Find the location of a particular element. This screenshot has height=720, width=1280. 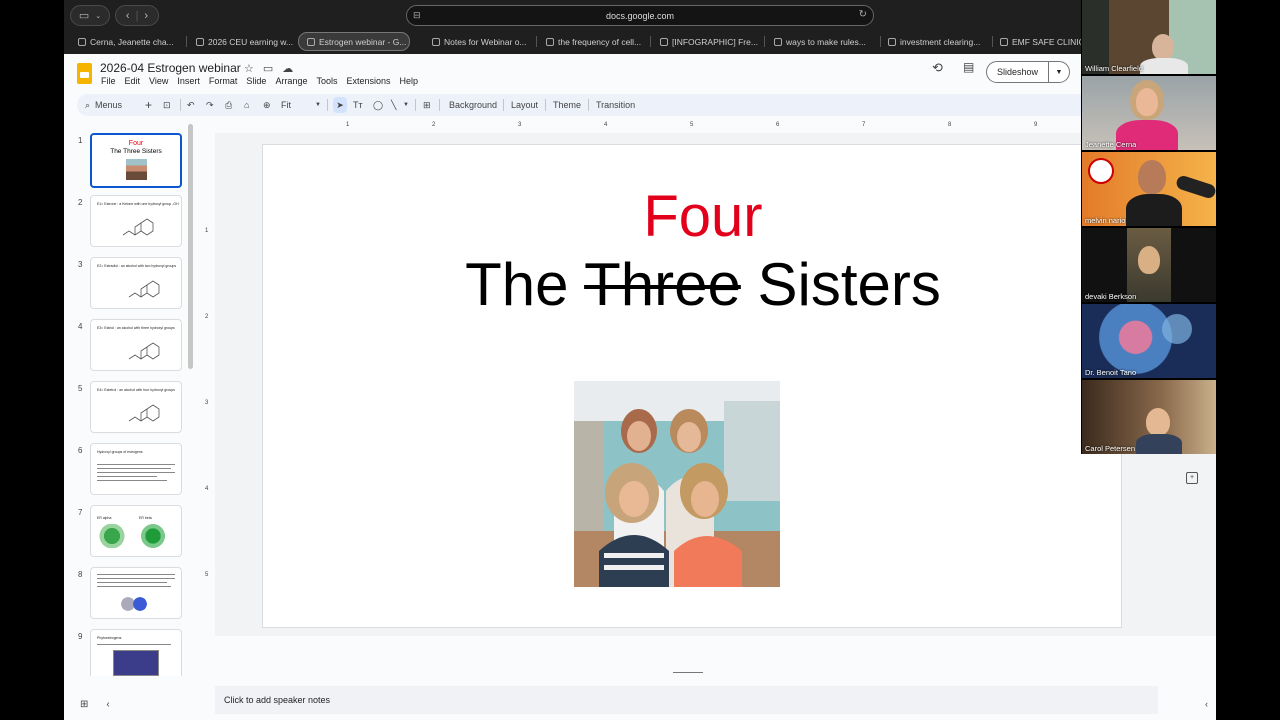

new-slide-icon: + is located at coordinates (148, 105).